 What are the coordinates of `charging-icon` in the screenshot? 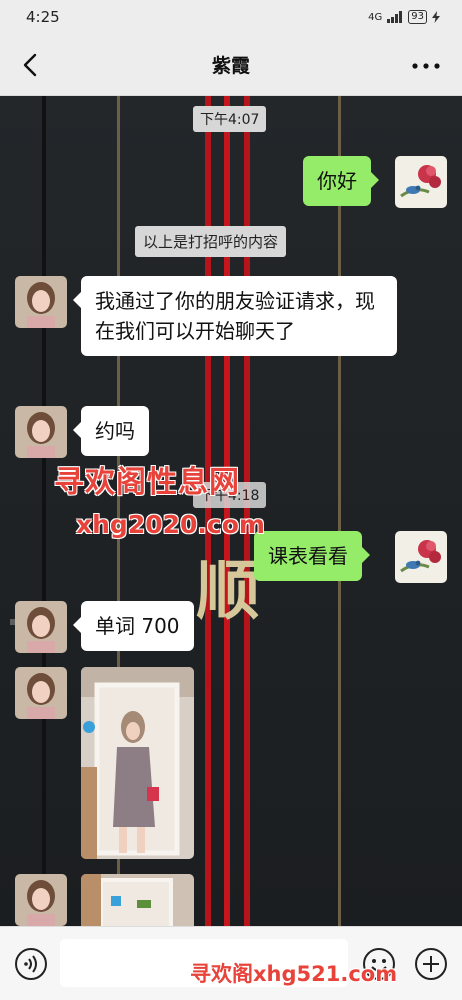 It's located at (436, 17).